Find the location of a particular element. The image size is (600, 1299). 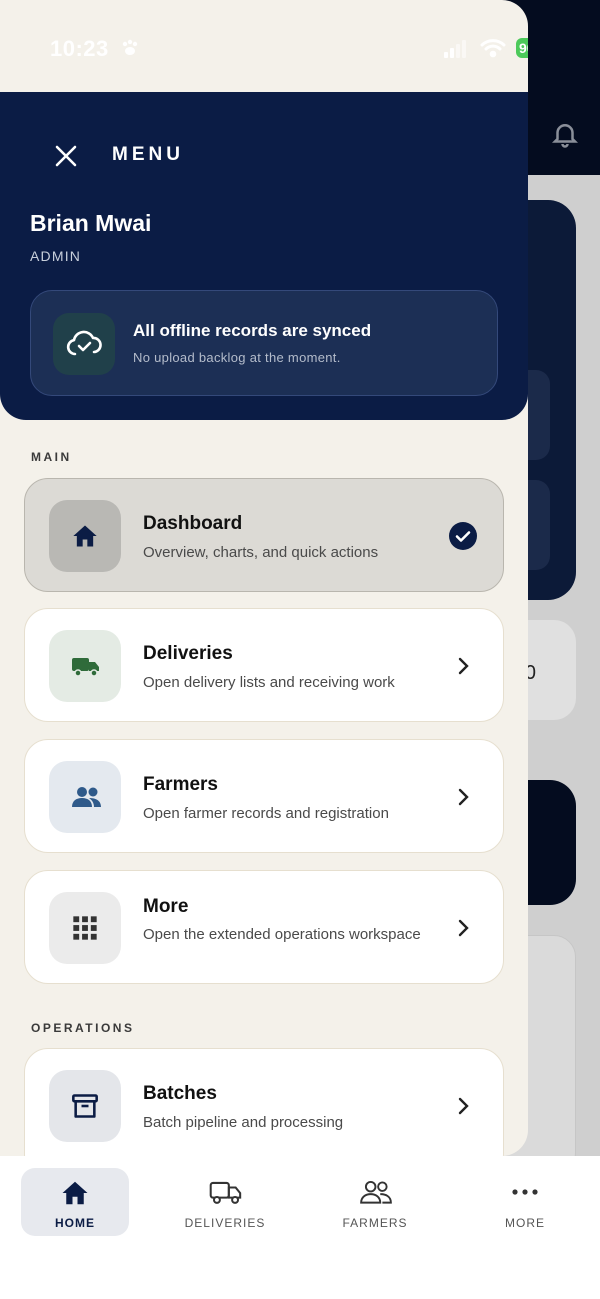

section-label-operations: OPERATIONS is located at coordinates (83, 1028).